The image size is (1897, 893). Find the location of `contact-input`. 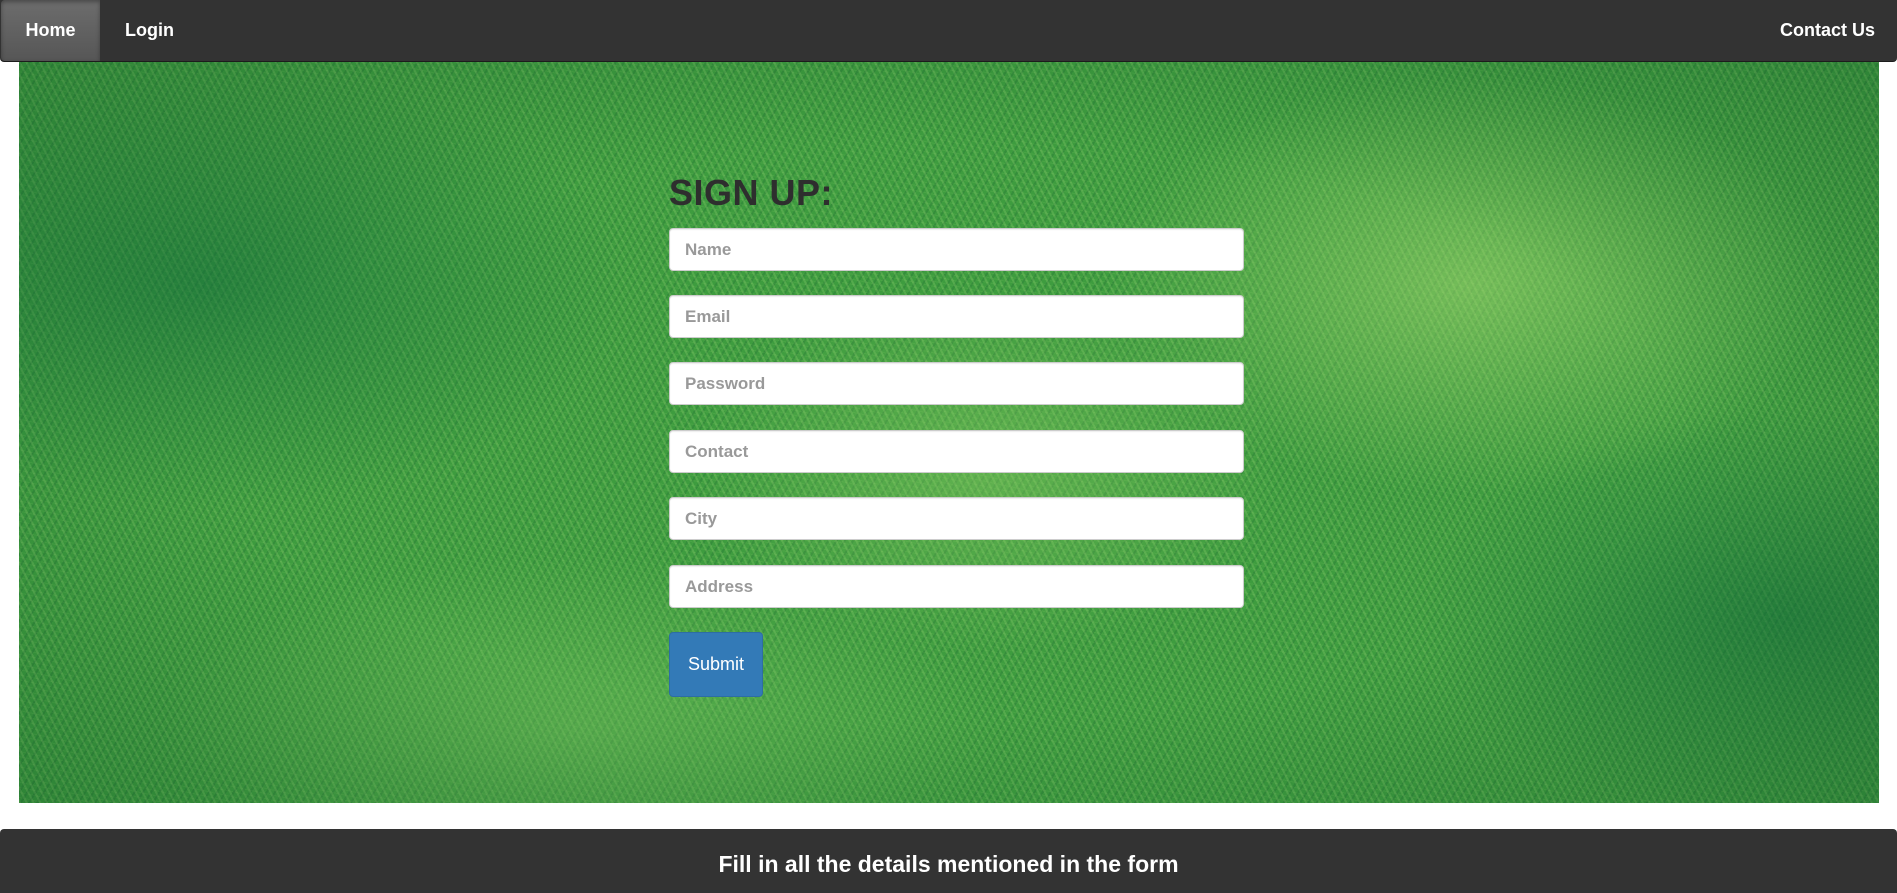

contact-input is located at coordinates (956, 451).